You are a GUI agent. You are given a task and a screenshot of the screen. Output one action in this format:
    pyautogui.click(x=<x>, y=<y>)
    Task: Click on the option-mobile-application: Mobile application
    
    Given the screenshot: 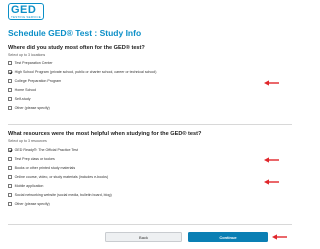 What is the action you would take?
    pyautogui.click(x=25, y=186)
    